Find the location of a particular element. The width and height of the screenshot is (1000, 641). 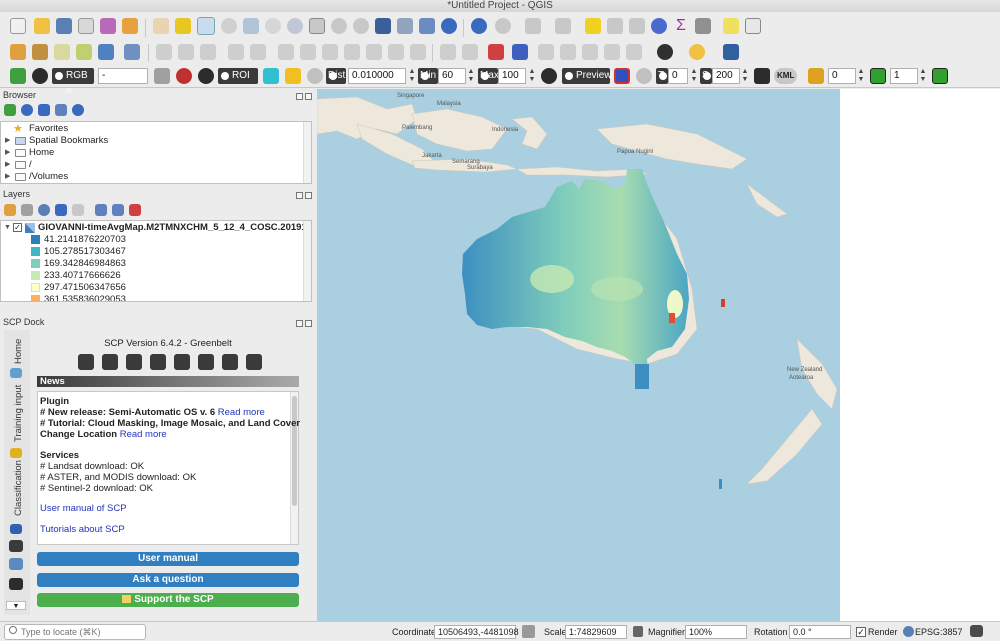

lock-scale-icon is located at coordinates (638, 631).